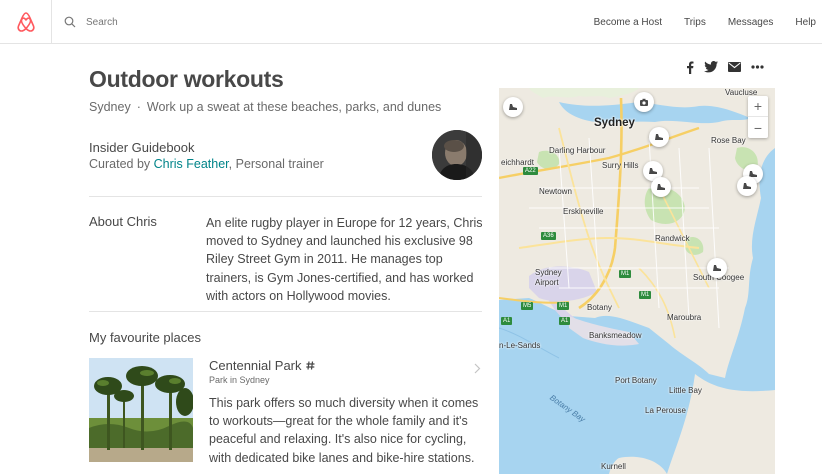  What do you see at coordinates (757, 67) in the screenshot?
I see `more-icon` at bounding box center [757, 67].